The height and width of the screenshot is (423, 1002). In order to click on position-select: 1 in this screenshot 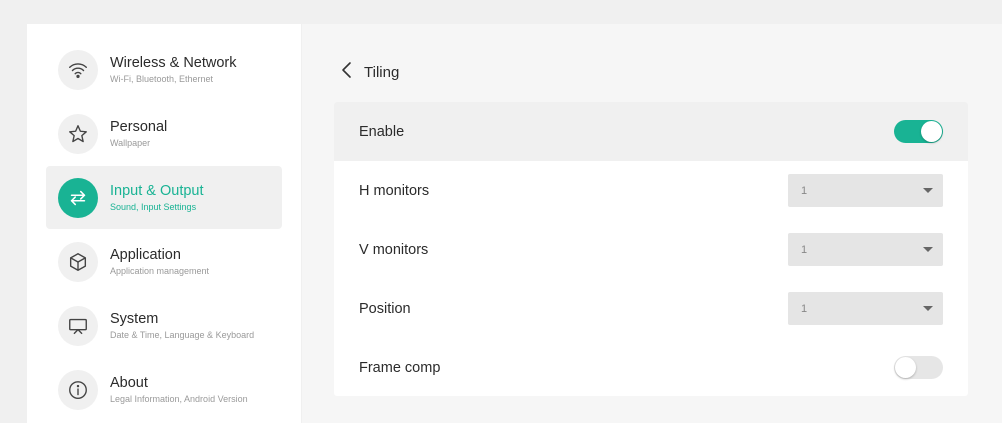, I will do `click(865, 308)`.